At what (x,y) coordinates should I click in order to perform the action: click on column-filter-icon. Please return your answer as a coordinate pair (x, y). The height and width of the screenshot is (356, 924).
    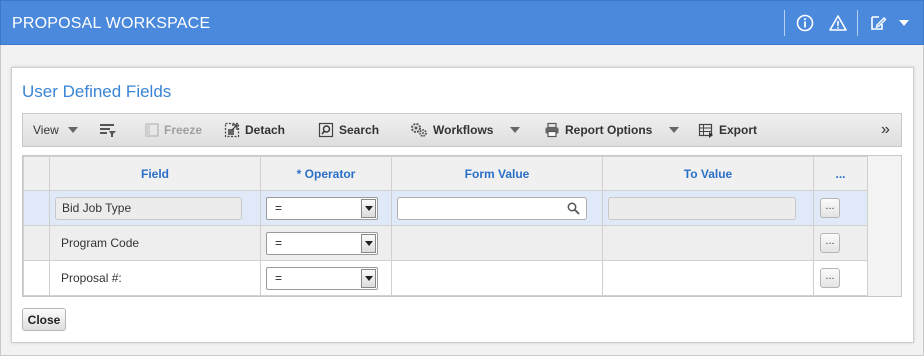
    Looking at the image, I should click on (108, 130).